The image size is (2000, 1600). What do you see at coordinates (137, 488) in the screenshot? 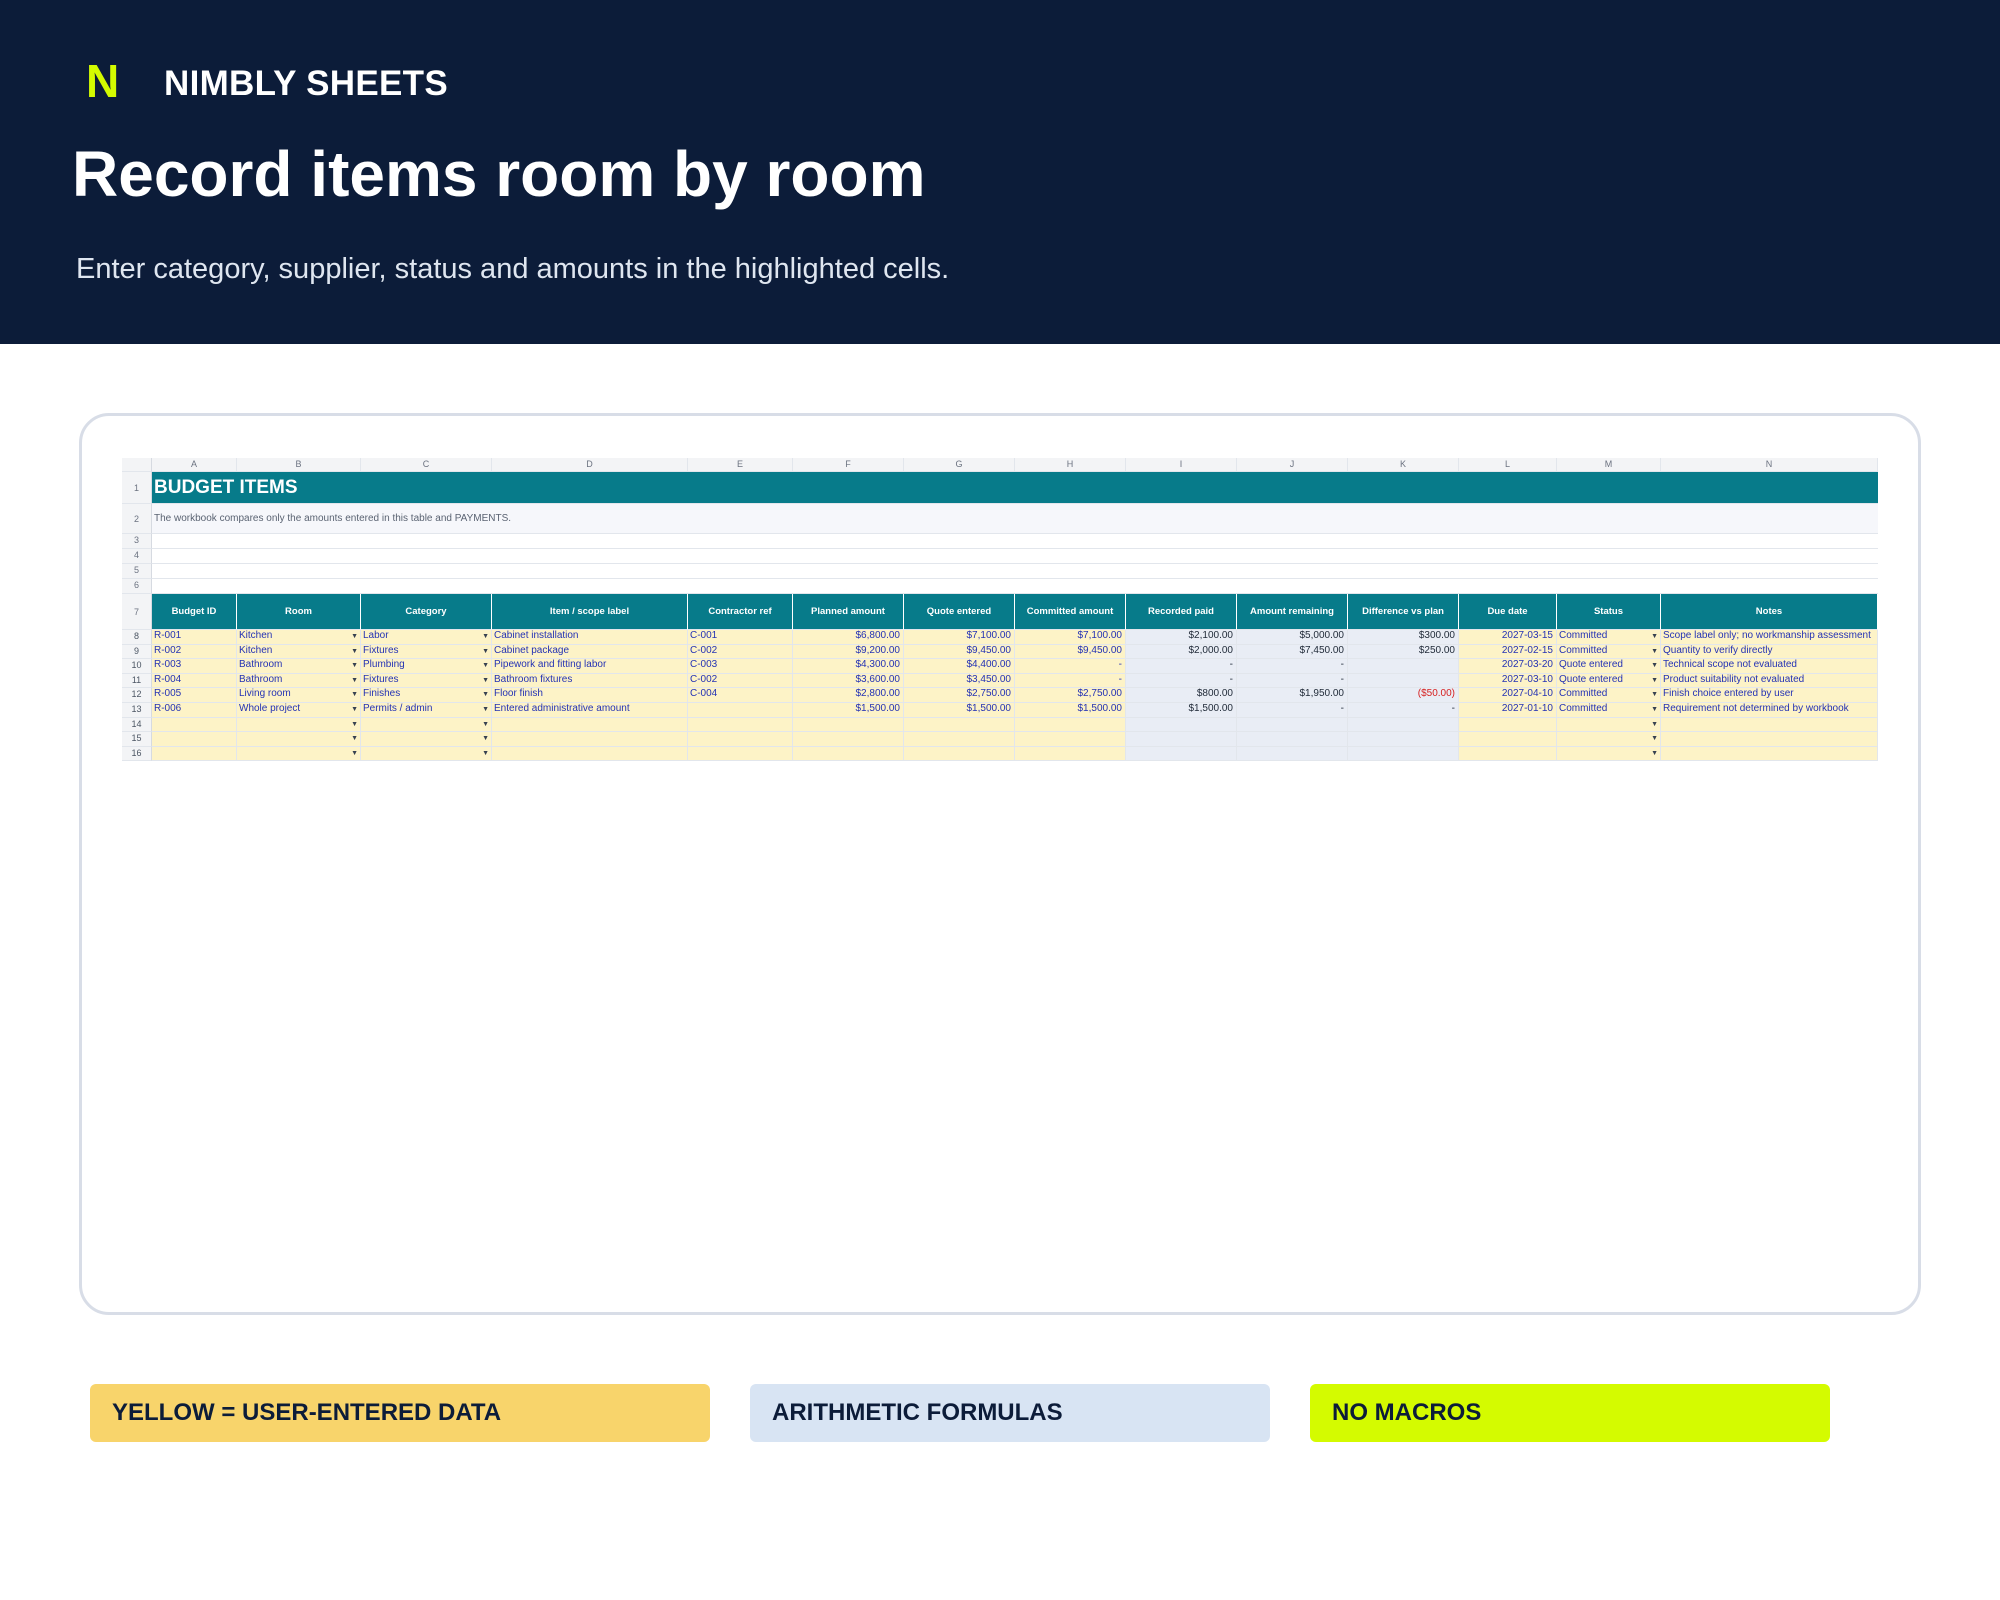
I see `row-number: 1` at bounding box center [137, 488].